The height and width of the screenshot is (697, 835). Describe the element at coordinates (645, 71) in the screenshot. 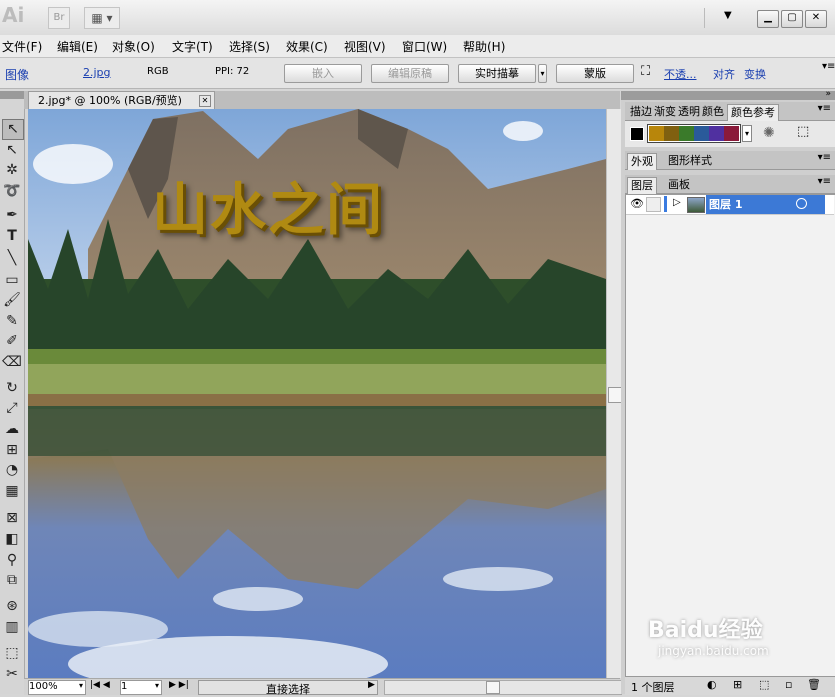

I see `select-similar-icon: ⛶` at that location.